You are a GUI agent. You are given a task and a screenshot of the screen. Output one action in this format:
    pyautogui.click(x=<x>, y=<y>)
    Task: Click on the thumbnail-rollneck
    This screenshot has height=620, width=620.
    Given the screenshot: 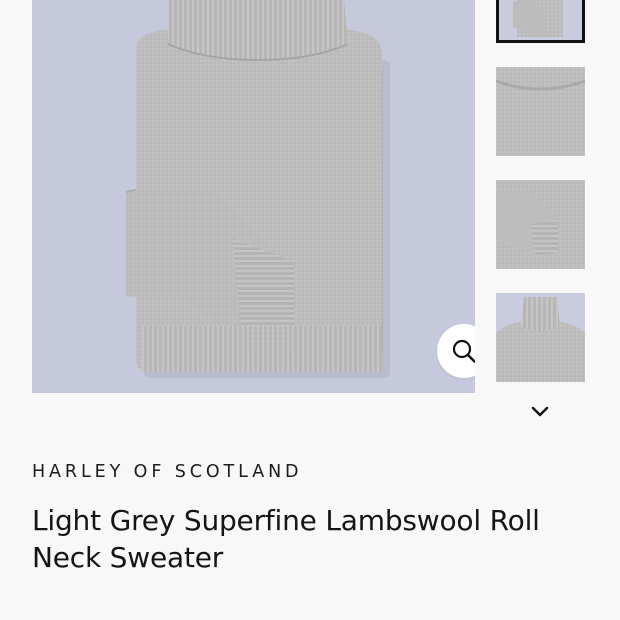 What is the action you would take?
    pyautogui.click(x=540, y=337)
    